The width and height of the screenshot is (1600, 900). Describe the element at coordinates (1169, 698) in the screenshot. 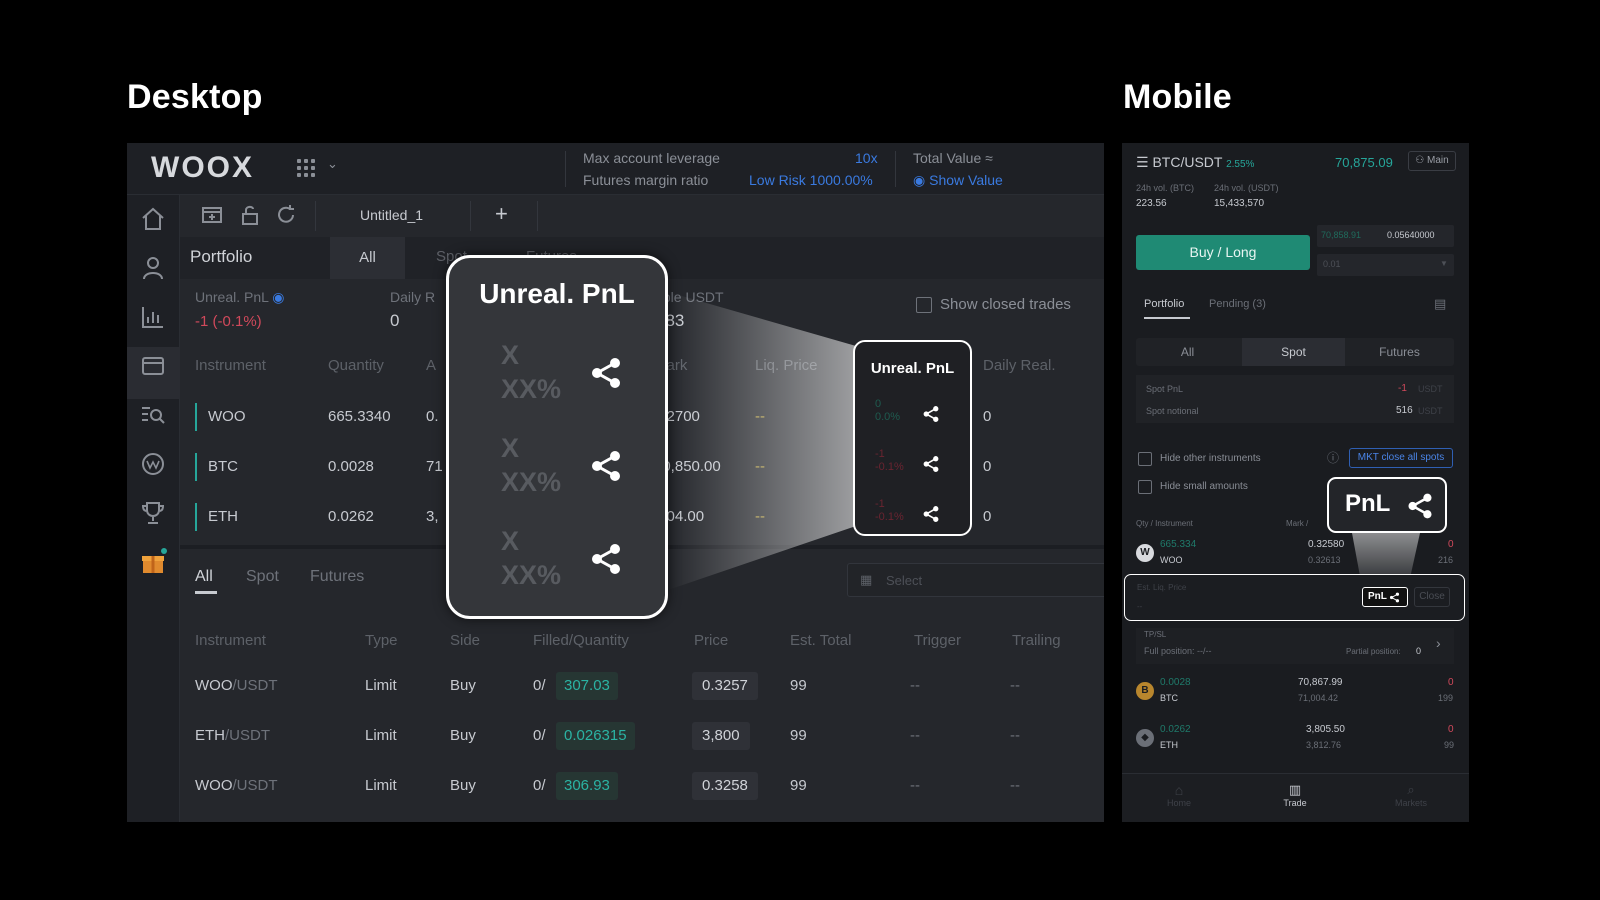

I see `holding-name: BTC` at that location.